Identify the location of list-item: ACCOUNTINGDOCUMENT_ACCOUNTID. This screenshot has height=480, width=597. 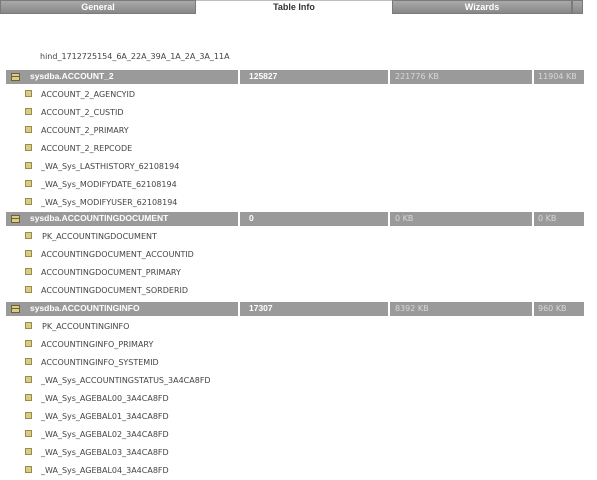
(295, 255).